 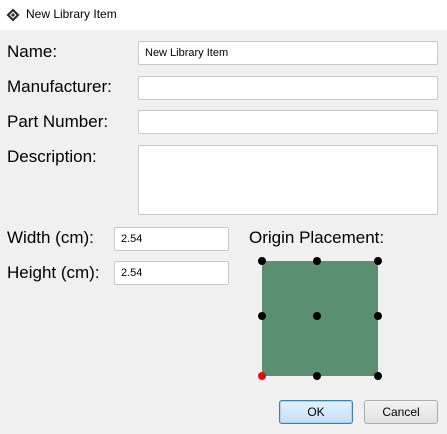 I want to click on width-input, so click(x=171, y=239).